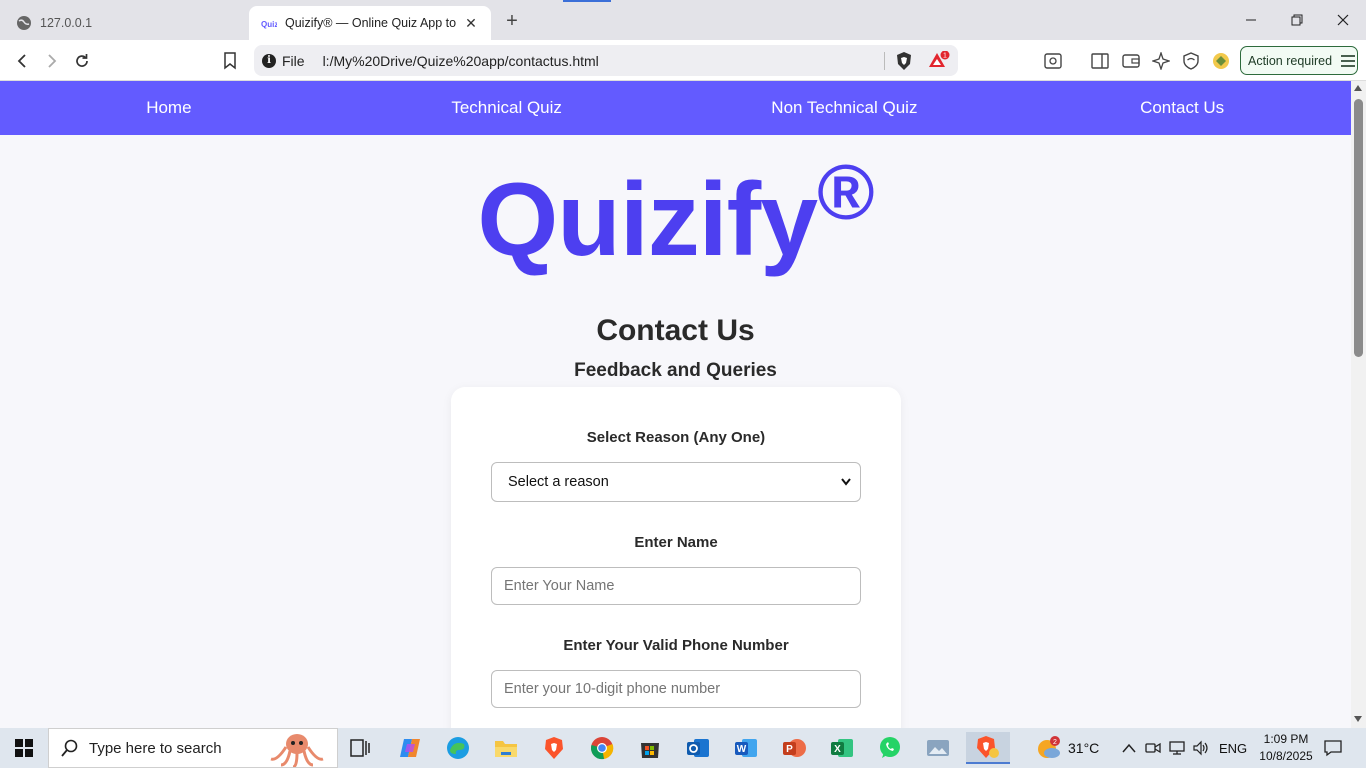 The image size is (1366, 768). What do you see at coordinates (554, 748) in the screenshot?
I see `brave-browser-icon` at bounding box center [554, 748].